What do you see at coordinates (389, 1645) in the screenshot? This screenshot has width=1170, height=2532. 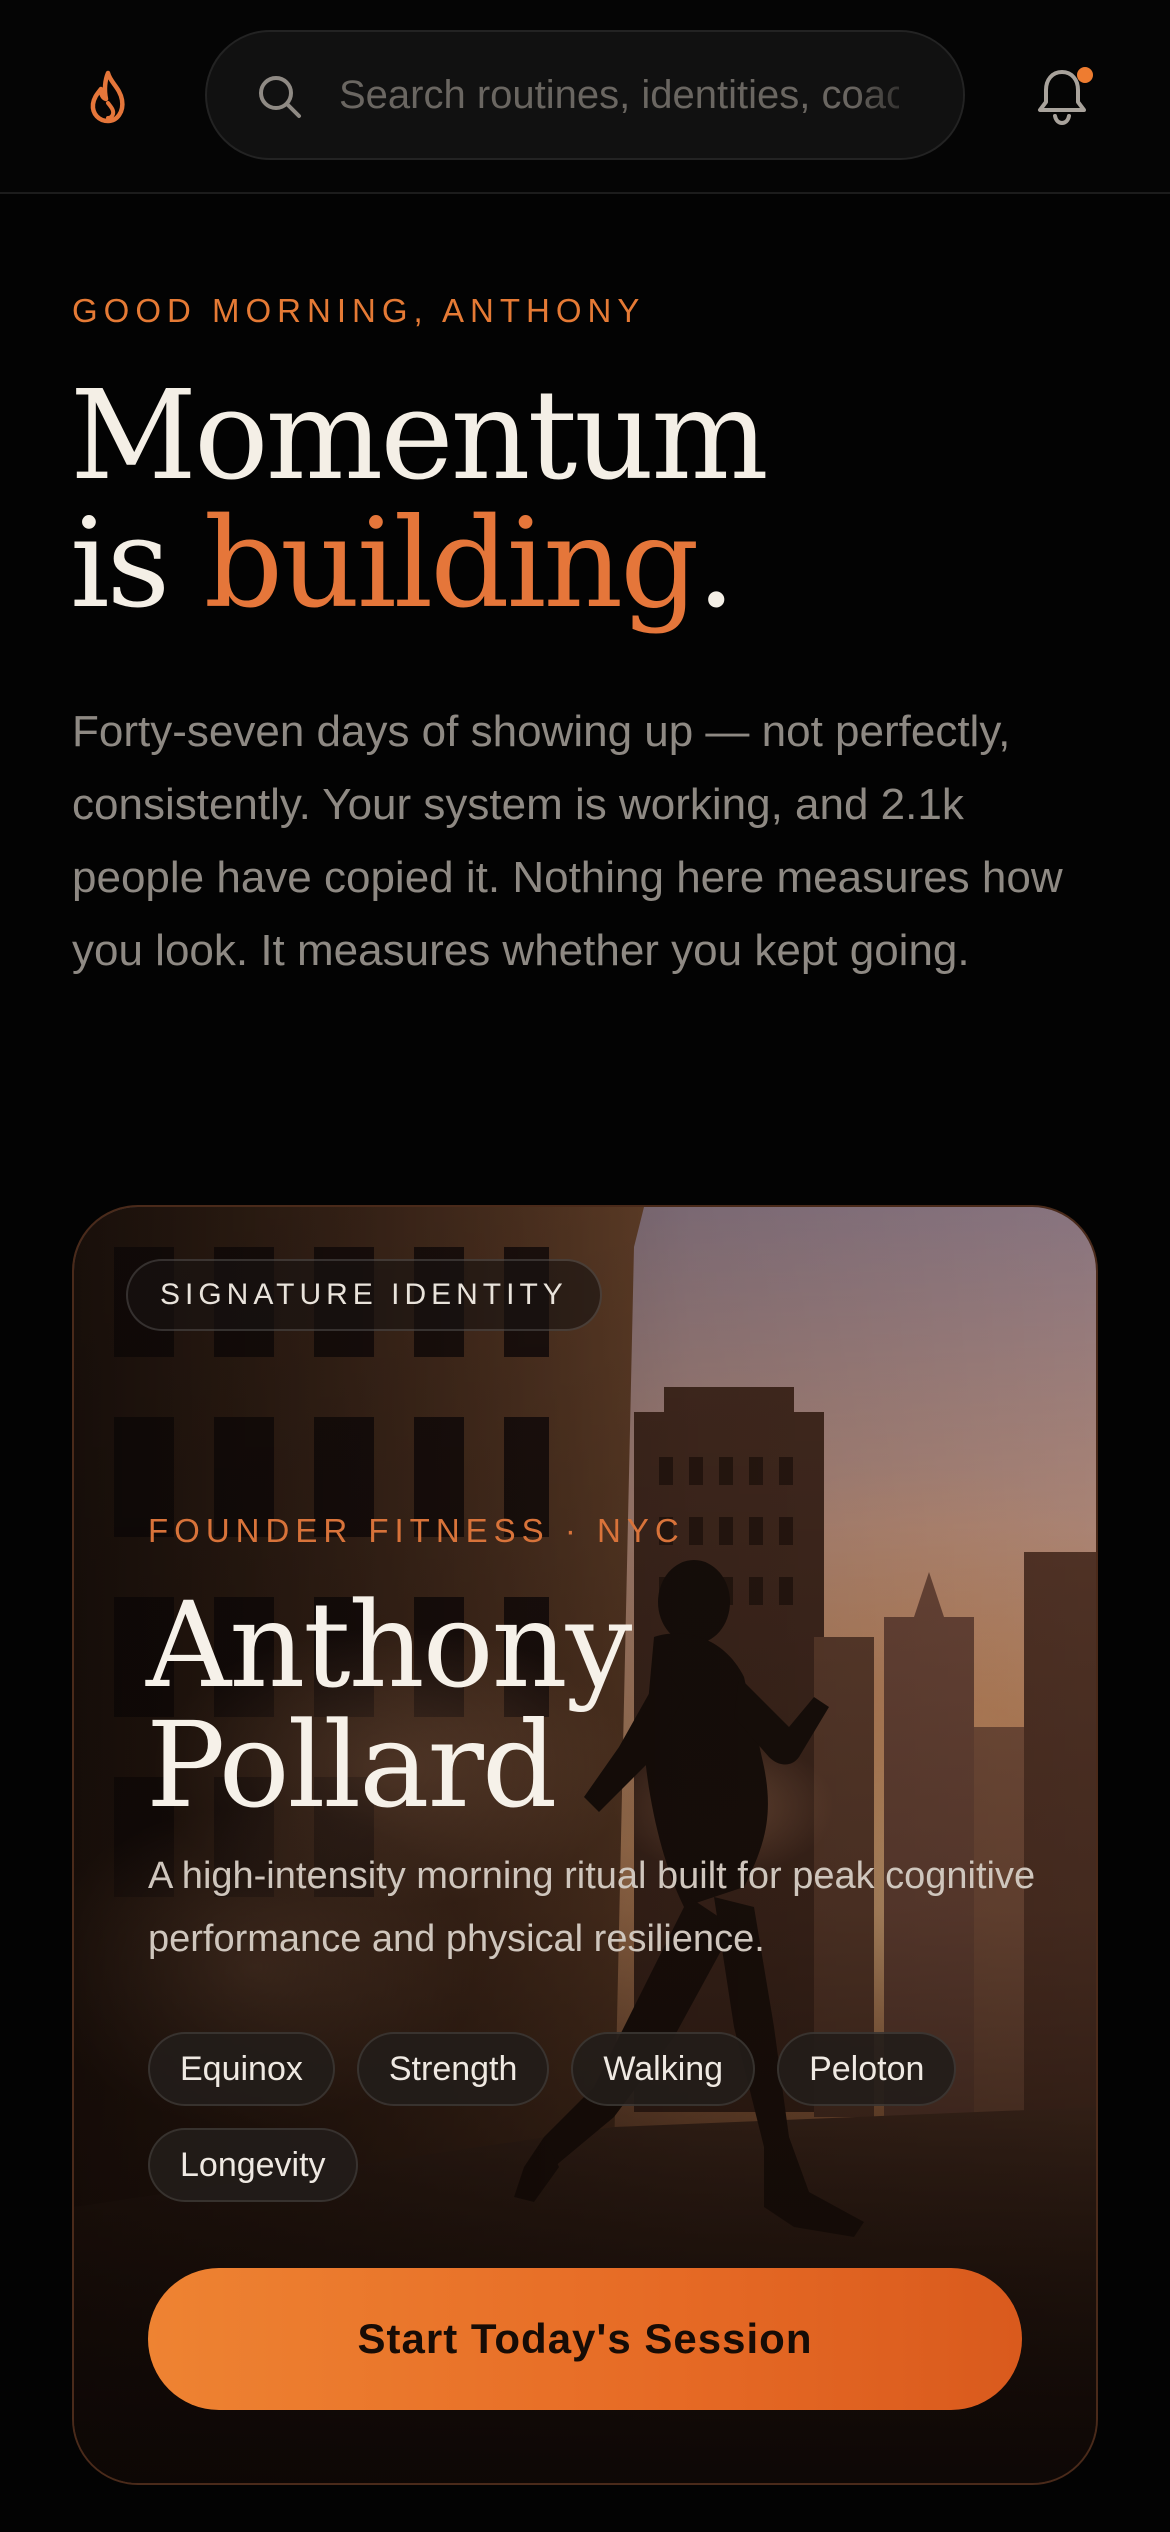 I see `identity-first-name: Anthony` at bounding box center [389, 1645].